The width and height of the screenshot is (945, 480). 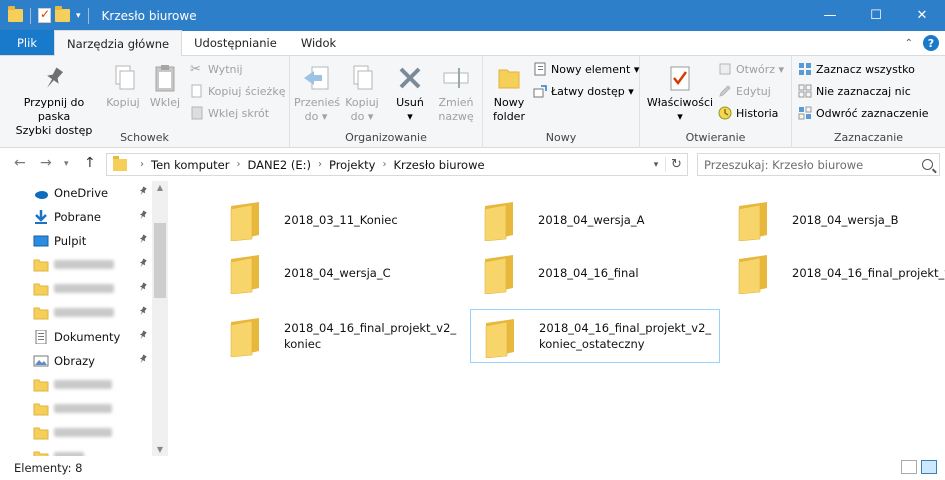 I want to click on edit-button: Edytuj, so click(x=744, y=91).